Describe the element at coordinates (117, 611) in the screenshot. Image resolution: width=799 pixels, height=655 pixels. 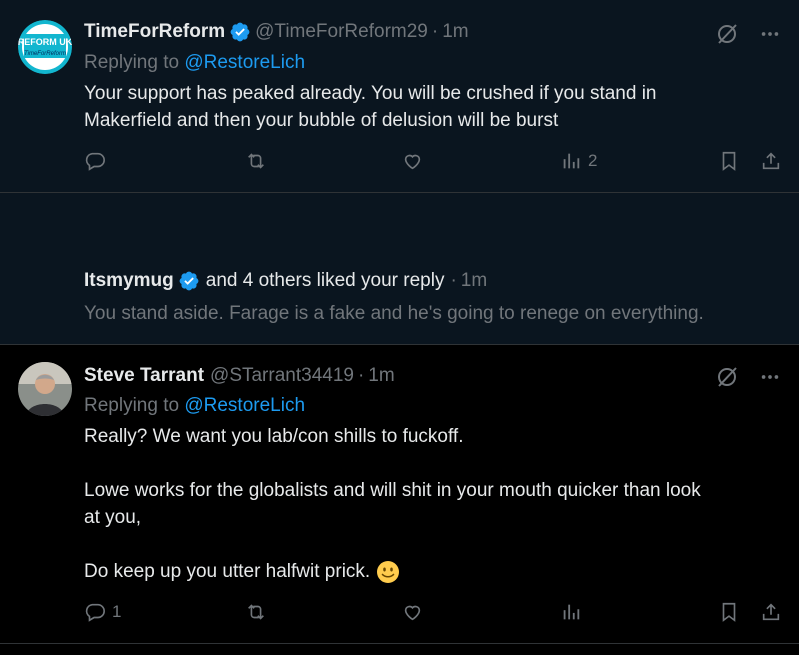
I see `reply-count: 1` at that location.